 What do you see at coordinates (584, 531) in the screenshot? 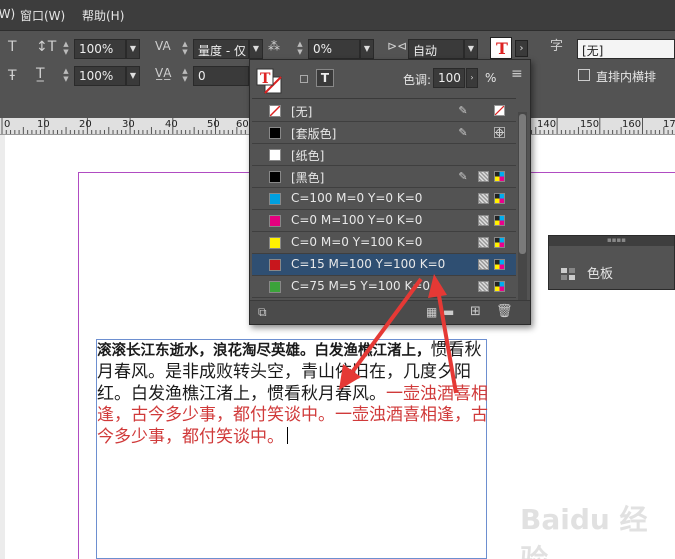
I see `watermark: Baidu 经验` at bounding box center [584, 531].